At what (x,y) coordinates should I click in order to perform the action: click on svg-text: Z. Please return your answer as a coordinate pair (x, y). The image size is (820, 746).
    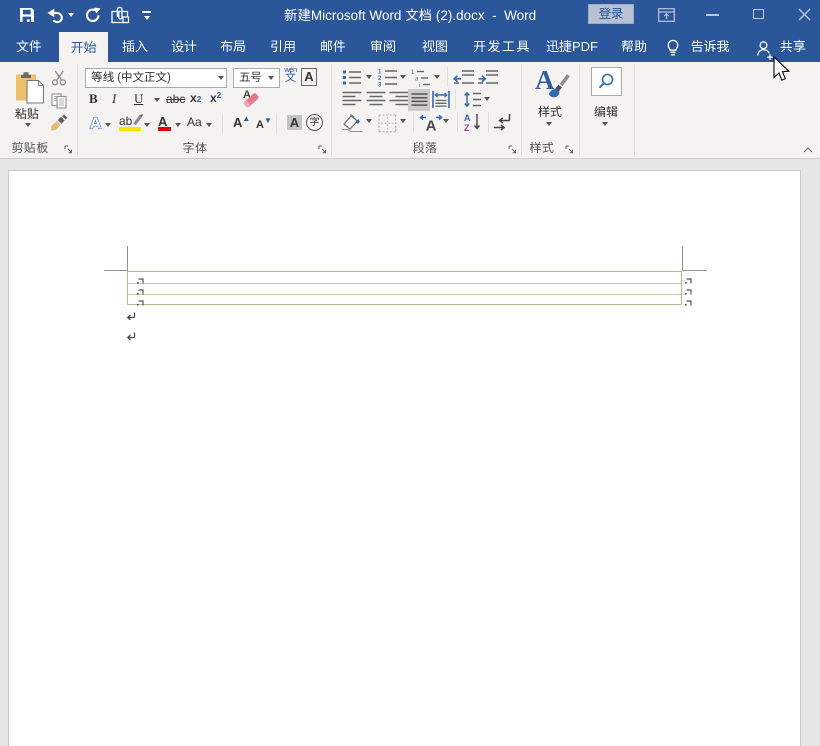
    Looking at the image, I should click on (467, 127).